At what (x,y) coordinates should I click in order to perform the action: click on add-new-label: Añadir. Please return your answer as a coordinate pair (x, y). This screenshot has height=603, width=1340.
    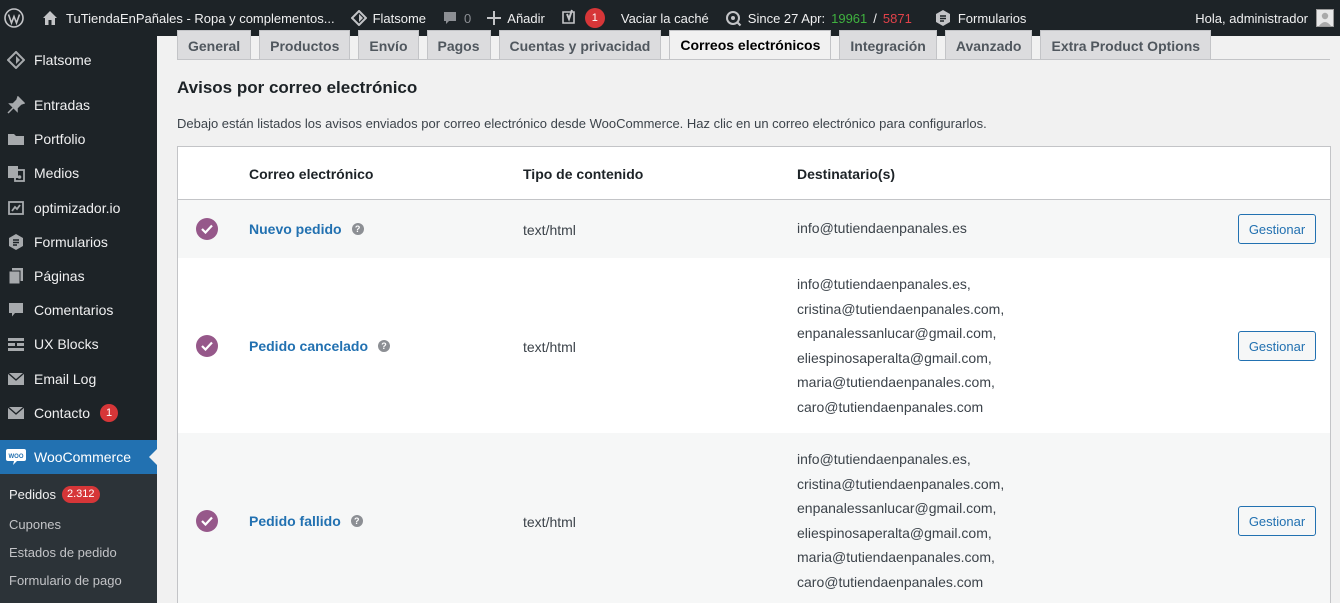
    Looking at the image, I should click on (526, 18).